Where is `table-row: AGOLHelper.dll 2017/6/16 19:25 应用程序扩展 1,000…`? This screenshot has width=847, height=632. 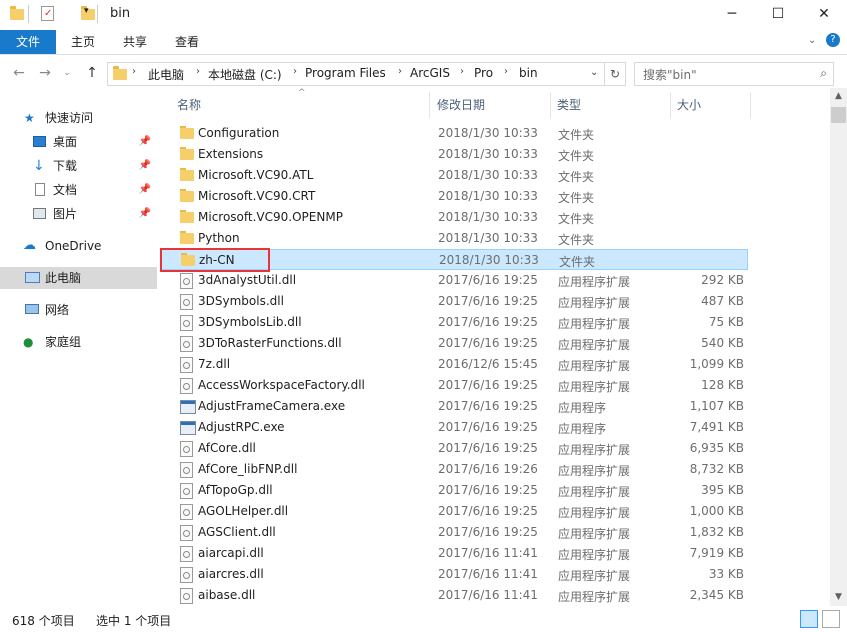
table-row: AGOLHelper.dll 2017/6/16 19:25 应用程序扩展 1,000… is located at coordinates (454, 511).